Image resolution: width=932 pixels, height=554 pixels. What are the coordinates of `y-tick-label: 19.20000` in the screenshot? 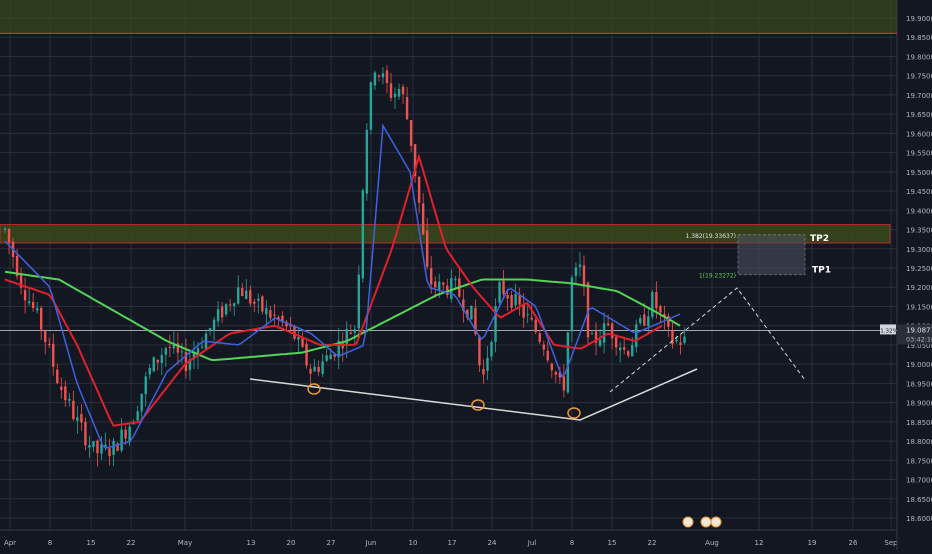 It's located at (919, 288).